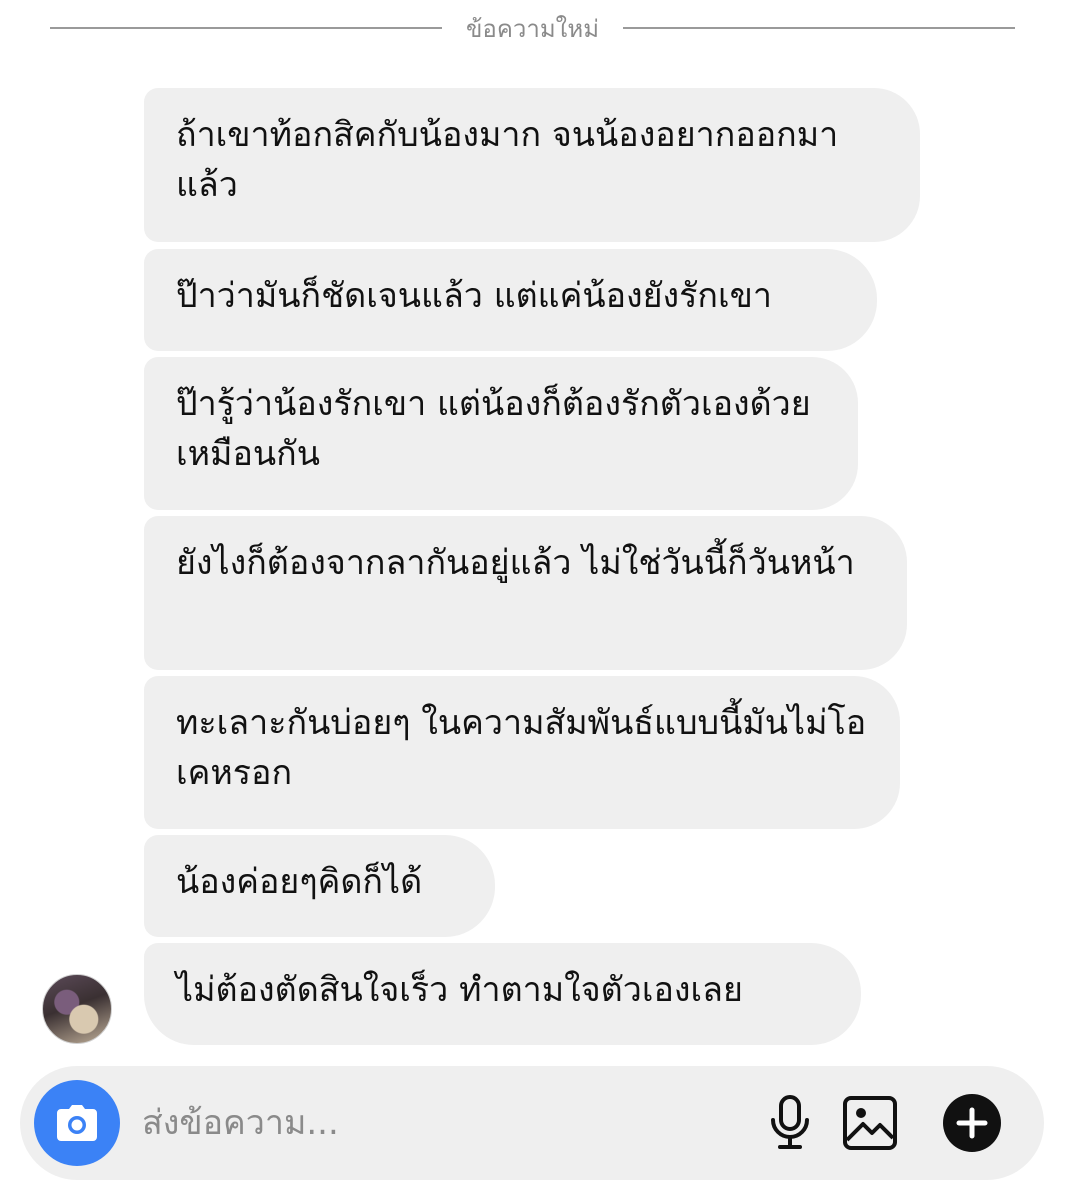 Image resolution: width=1065 pixels, height=1200 pixels. Describe the element at coordinates (422, 1123) in the screenshot. I see `message-input` at that location.